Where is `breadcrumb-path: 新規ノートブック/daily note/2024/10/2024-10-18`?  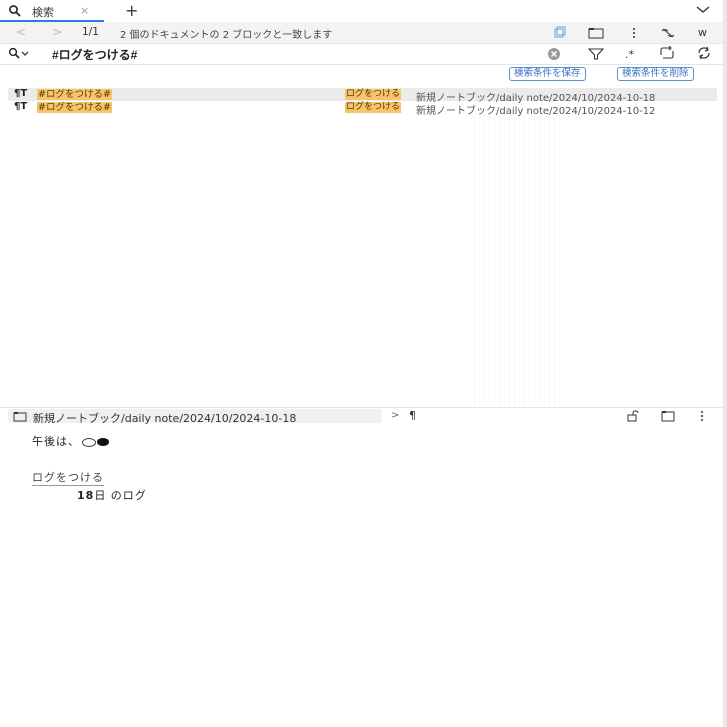
breadcrumb-path: 新規ノートブック/daily note/2024/10/2024-10-18 is located at coordinates (165, 418).